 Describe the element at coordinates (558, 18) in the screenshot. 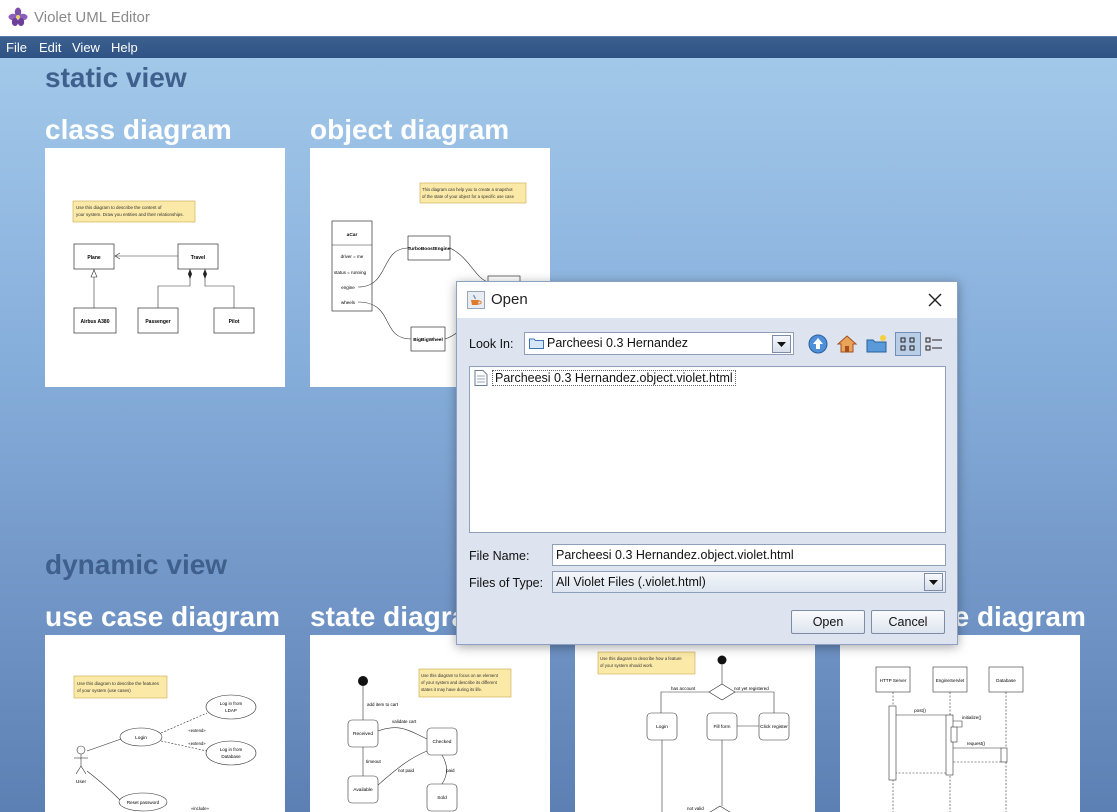

I see `window-titlebar: Violet UML Editor` at that location.